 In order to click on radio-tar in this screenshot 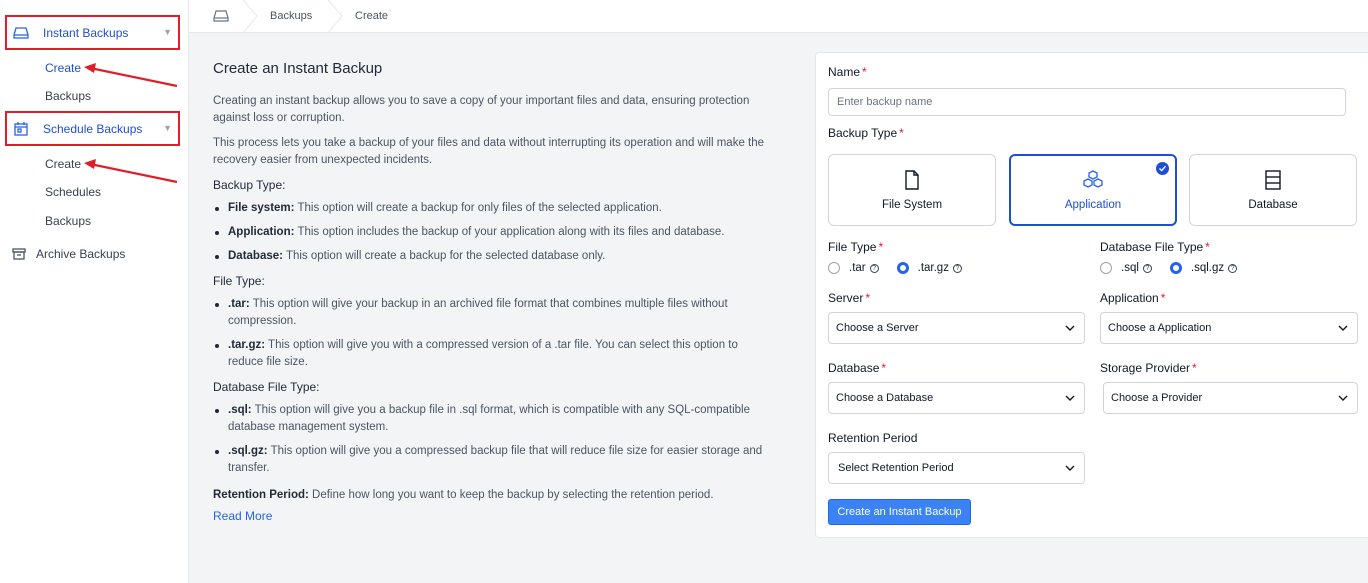, I will do `click(834, 268)`.